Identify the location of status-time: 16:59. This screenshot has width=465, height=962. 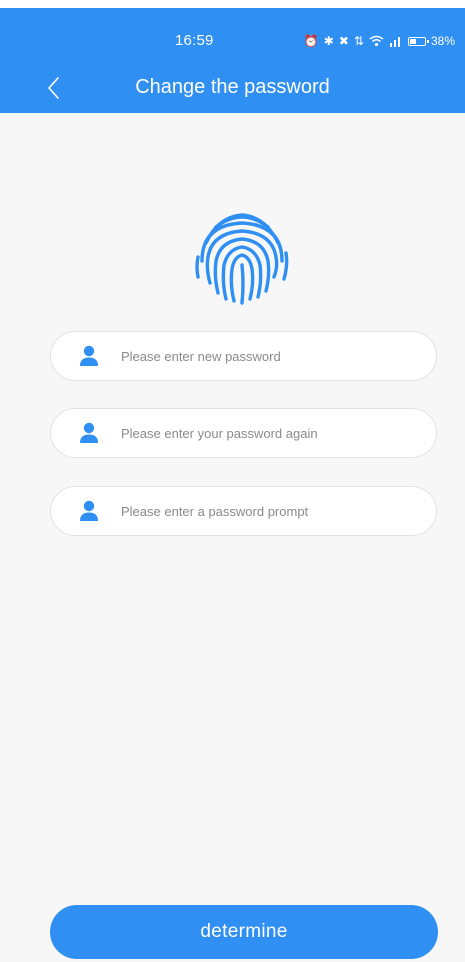
(194, 40).